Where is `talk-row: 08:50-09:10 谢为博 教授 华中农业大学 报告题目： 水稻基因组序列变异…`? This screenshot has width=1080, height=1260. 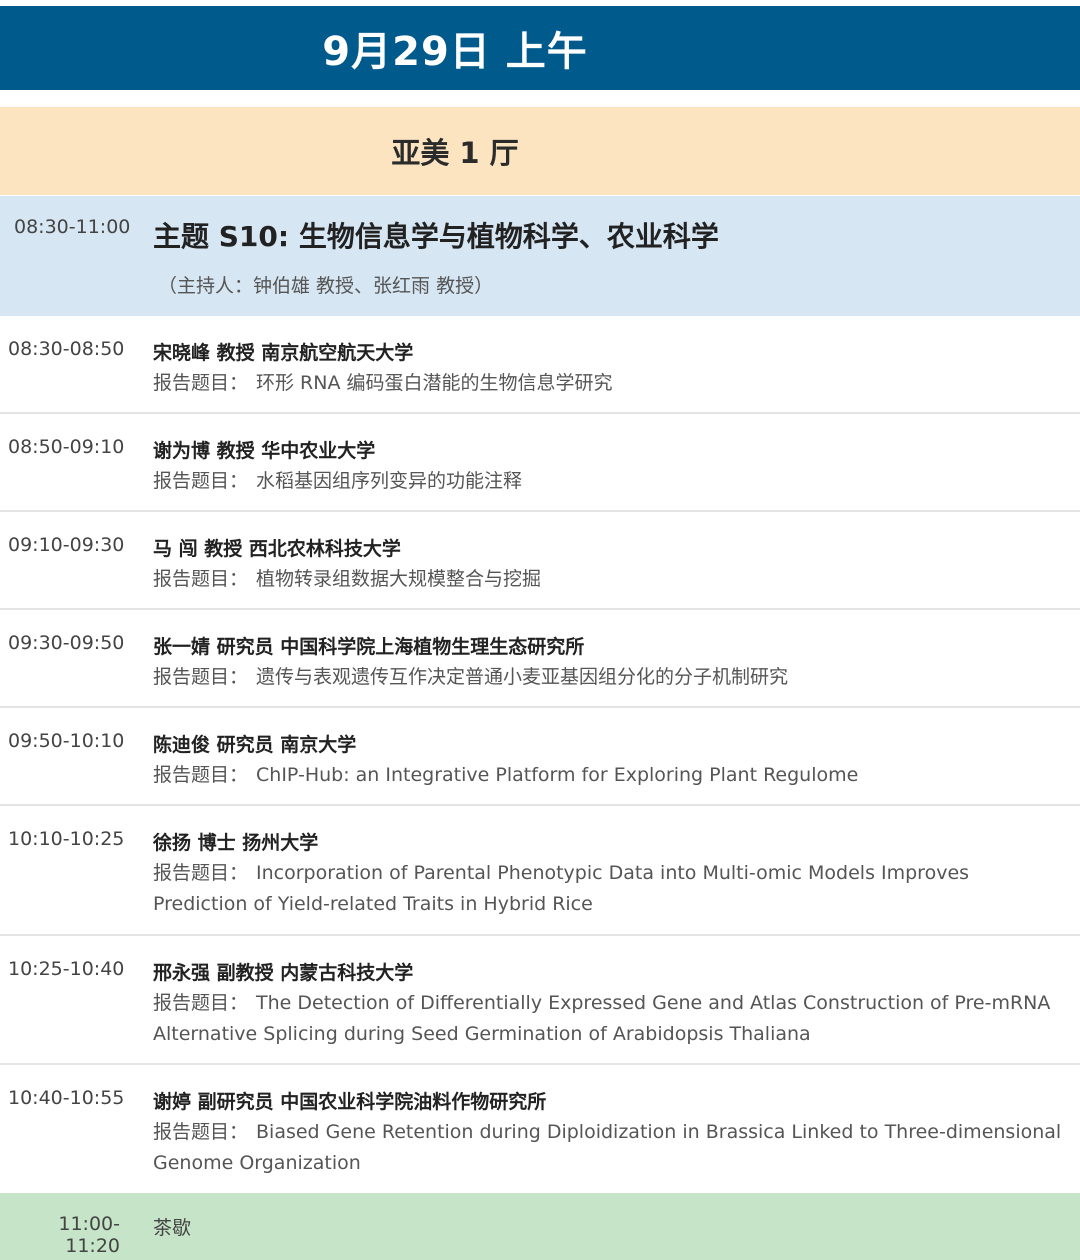 talk-row: 08:50-09:10 谢为博 教授 华中农业大学 报告题目： 水稻基因组序列变异… is located at coordinates (540, 463).